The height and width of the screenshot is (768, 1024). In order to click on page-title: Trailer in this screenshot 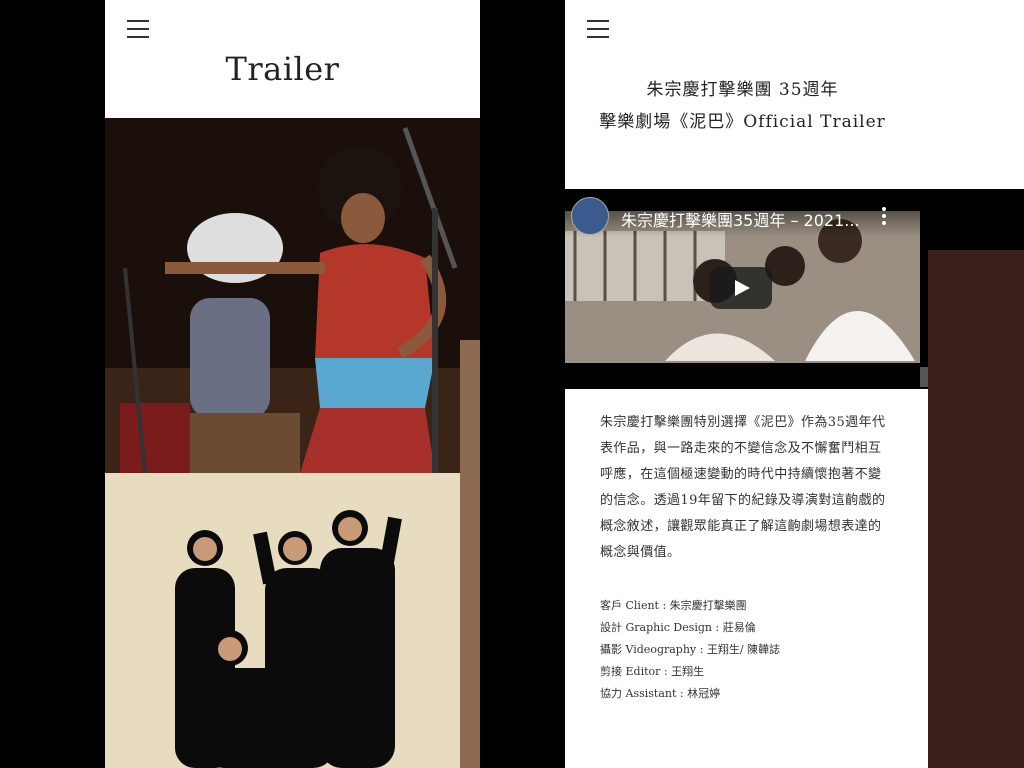, I will do `click(282, 69)`.